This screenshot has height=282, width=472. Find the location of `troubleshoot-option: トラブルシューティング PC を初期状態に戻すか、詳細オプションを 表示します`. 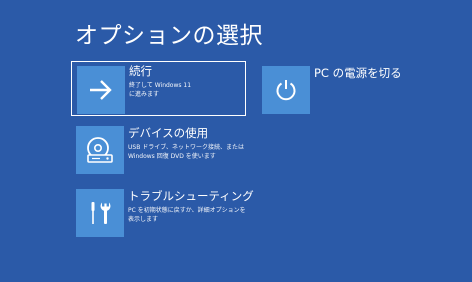

troubleshoot-option: トラブルシューティング PC を初期状態に戻すか、詳細オプションを 表示します is located at coordinates (165, 213).